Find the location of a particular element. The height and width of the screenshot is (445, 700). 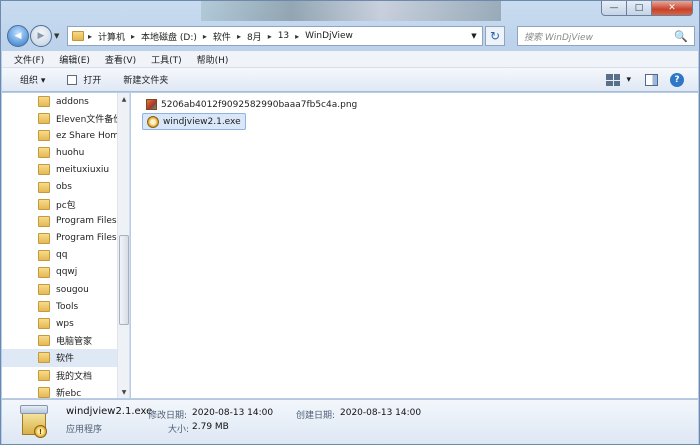

organize-button: 组织 ▾ is located at coordinates (32, 79).